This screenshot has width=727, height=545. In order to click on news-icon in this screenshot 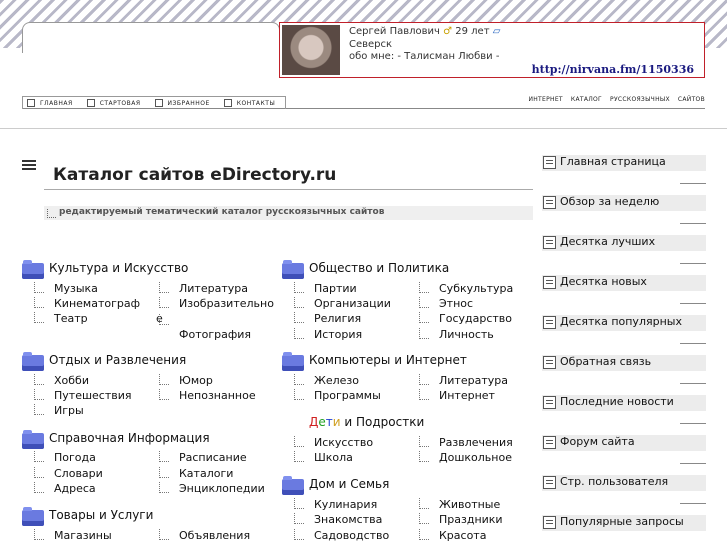, I will do `click(549, 402)`.